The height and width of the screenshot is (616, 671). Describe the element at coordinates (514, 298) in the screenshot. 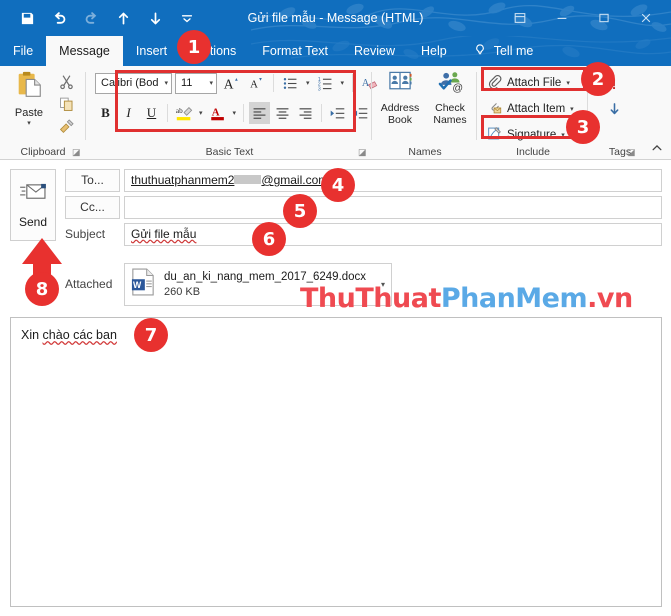

I see `watermark-part-2: PhanMem` at that location.